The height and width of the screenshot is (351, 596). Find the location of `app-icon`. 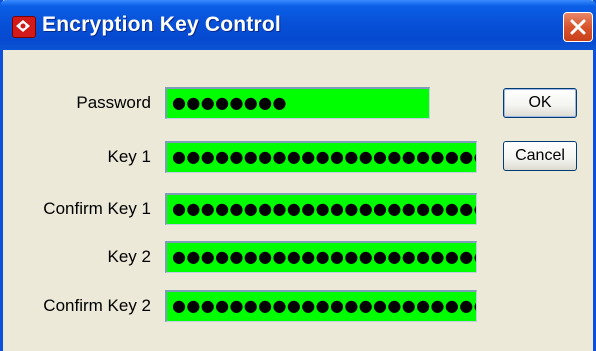

app-icon is located at coordinates (24, 27).